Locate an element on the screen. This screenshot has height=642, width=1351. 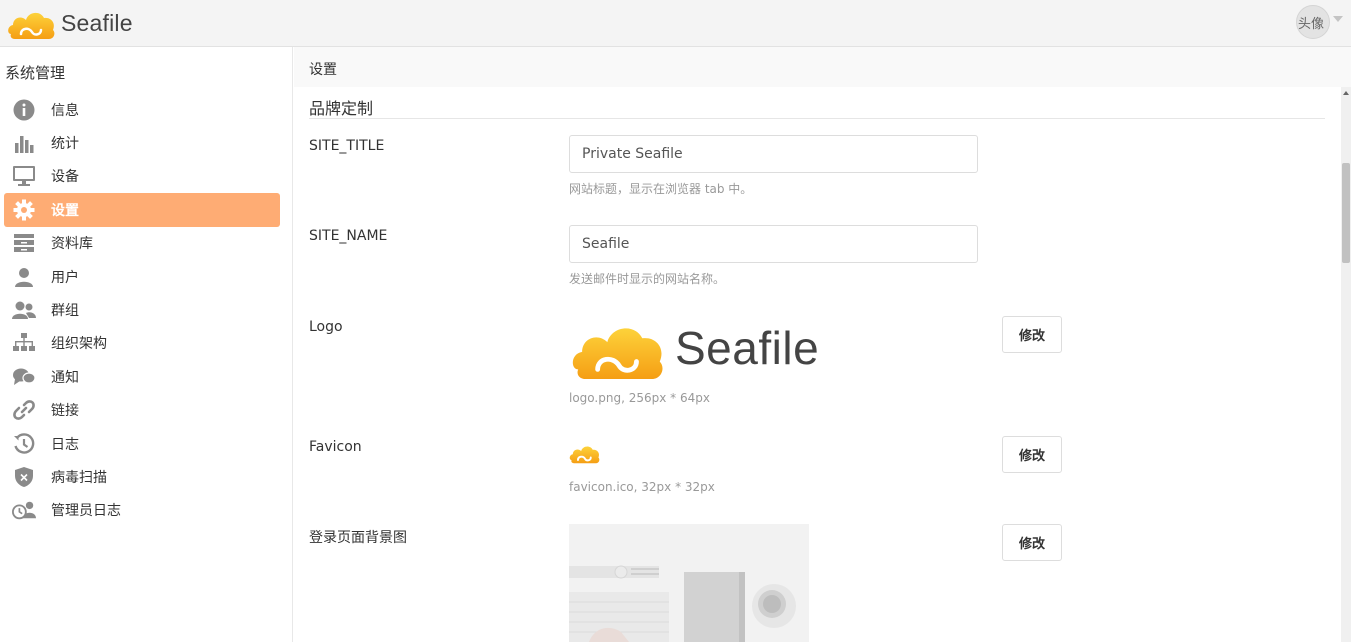
change-favicon-button: 修改 is located at coordinates (1032, 454).